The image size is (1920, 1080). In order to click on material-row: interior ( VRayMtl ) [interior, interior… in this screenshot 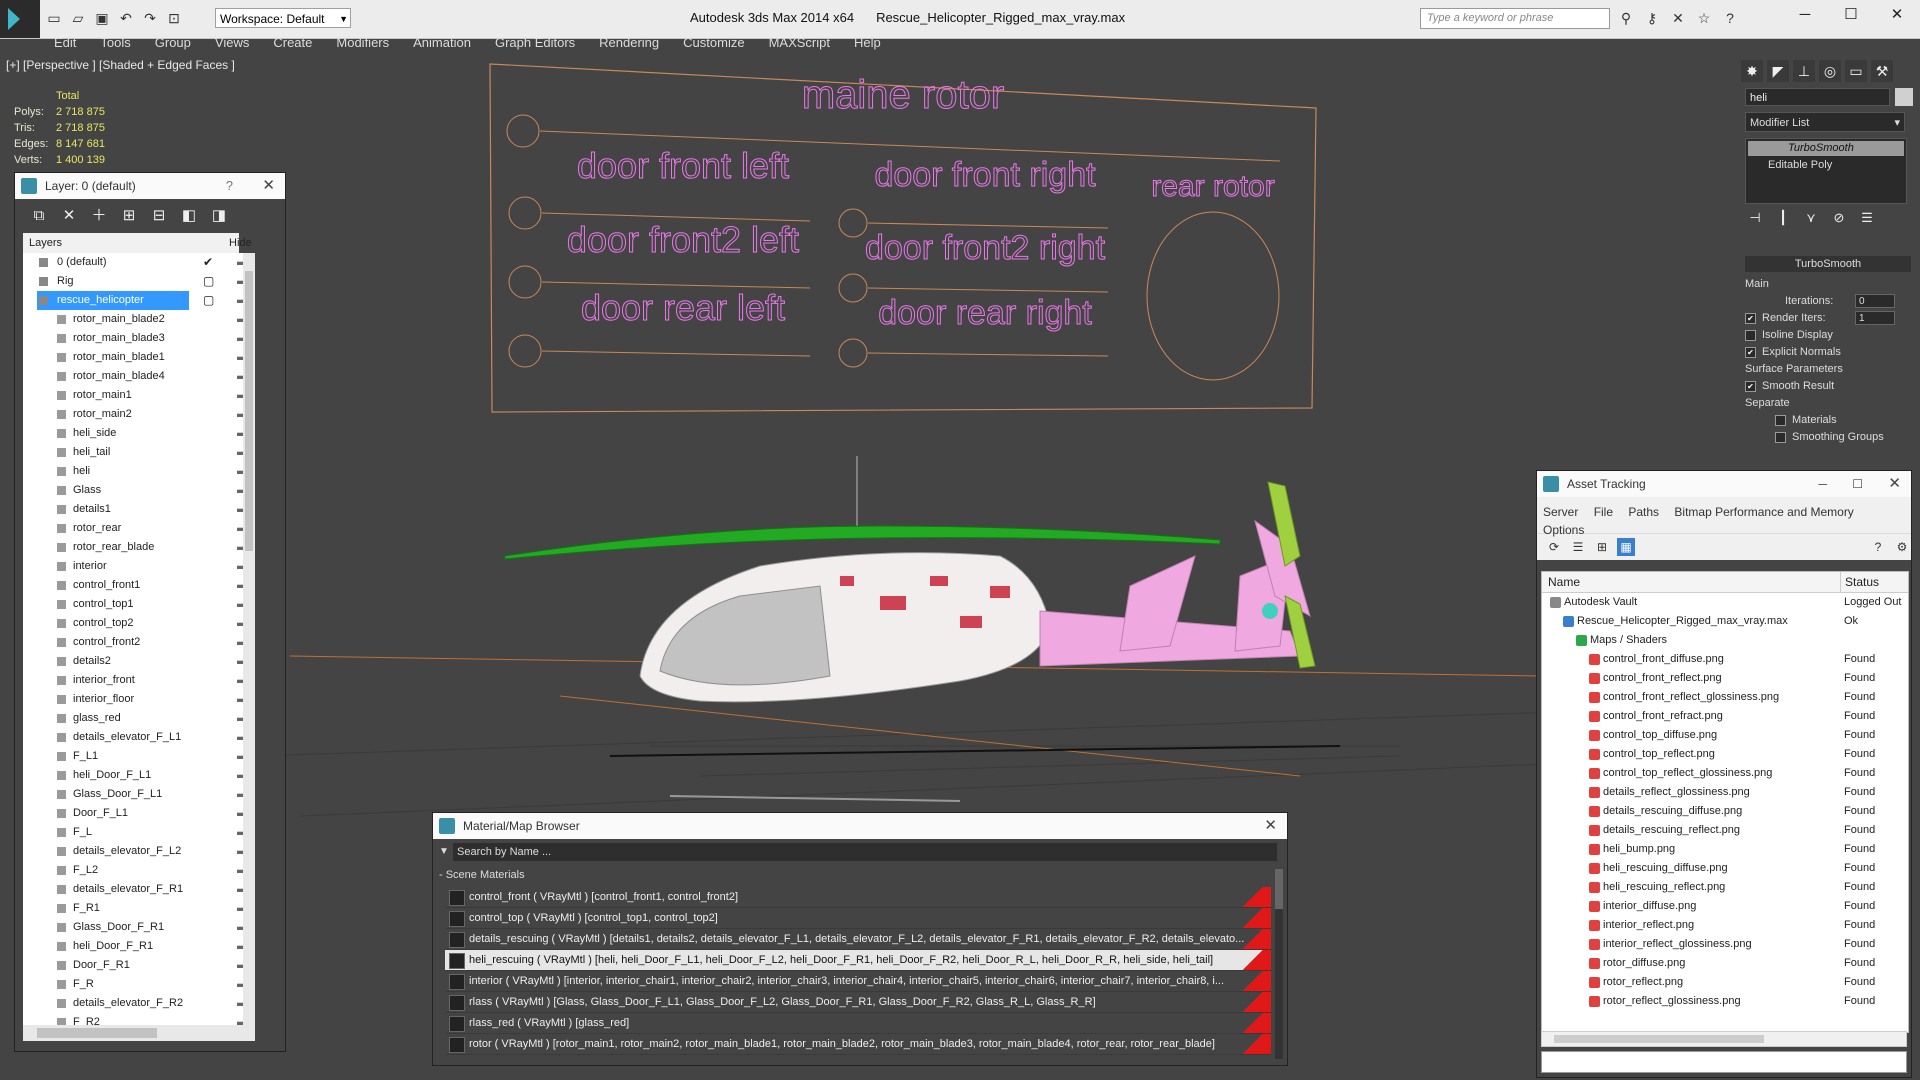, I will do `click(858, 981)`.